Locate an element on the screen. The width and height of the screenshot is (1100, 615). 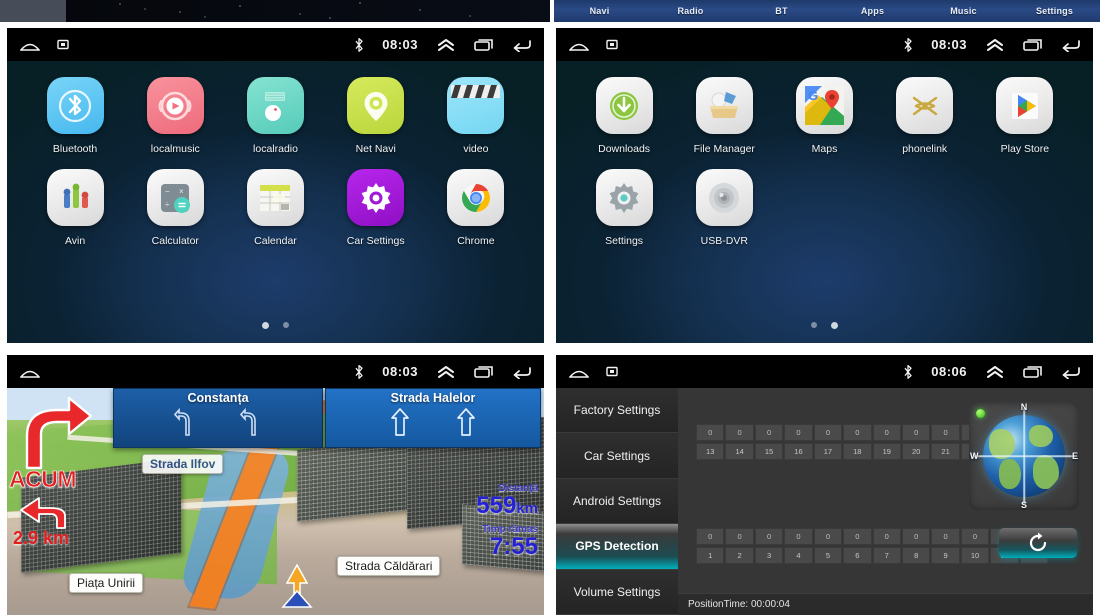
play-store-icon is located at coordinates (1025, 105).